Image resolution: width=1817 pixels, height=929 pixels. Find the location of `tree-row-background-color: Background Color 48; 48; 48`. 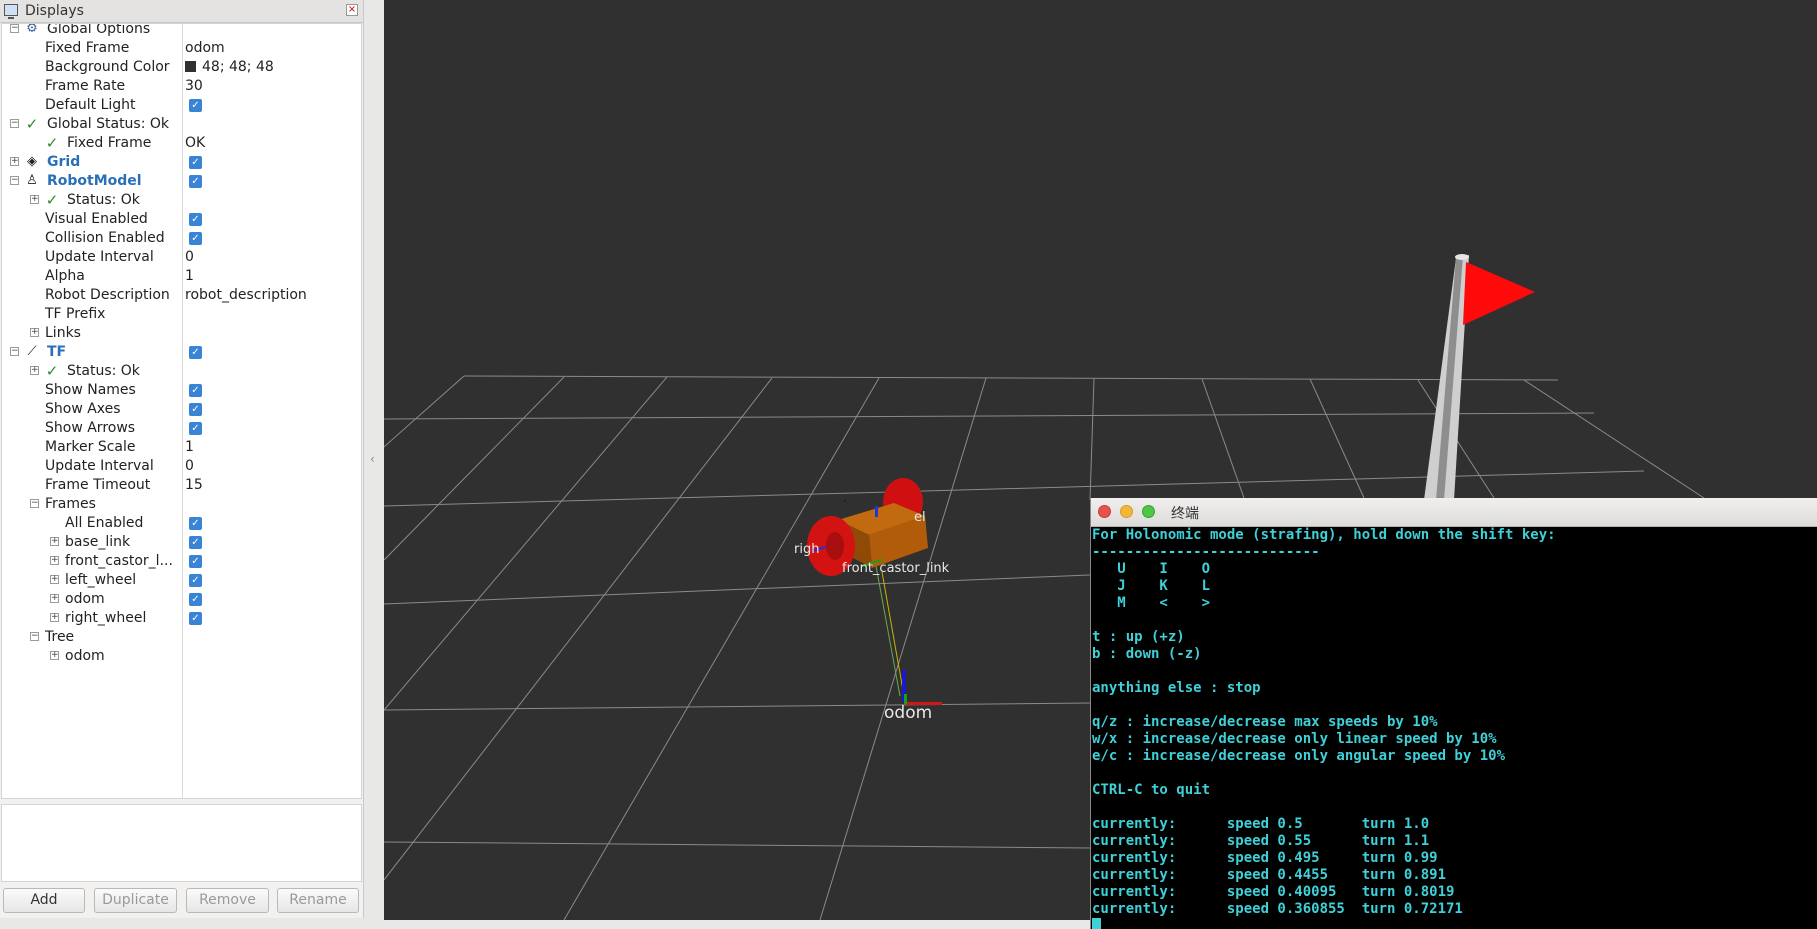

tree-row-background-color: Background Color 48; 48; 48 is located at coordinates (181, 67).